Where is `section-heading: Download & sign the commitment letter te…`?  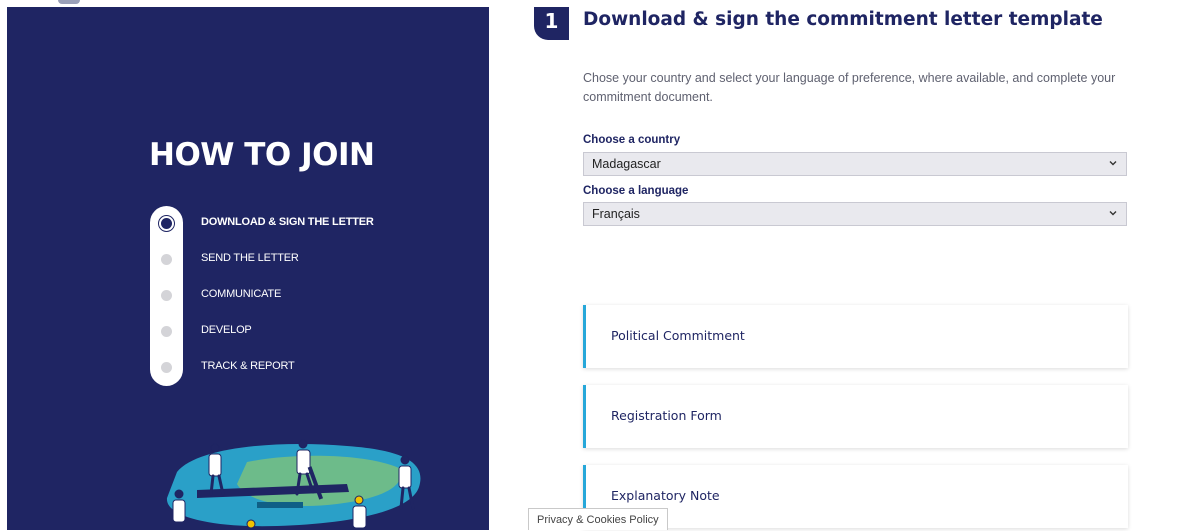
section-heading: Download & sign the commitment letter te… is located at coordinates (843, 19).